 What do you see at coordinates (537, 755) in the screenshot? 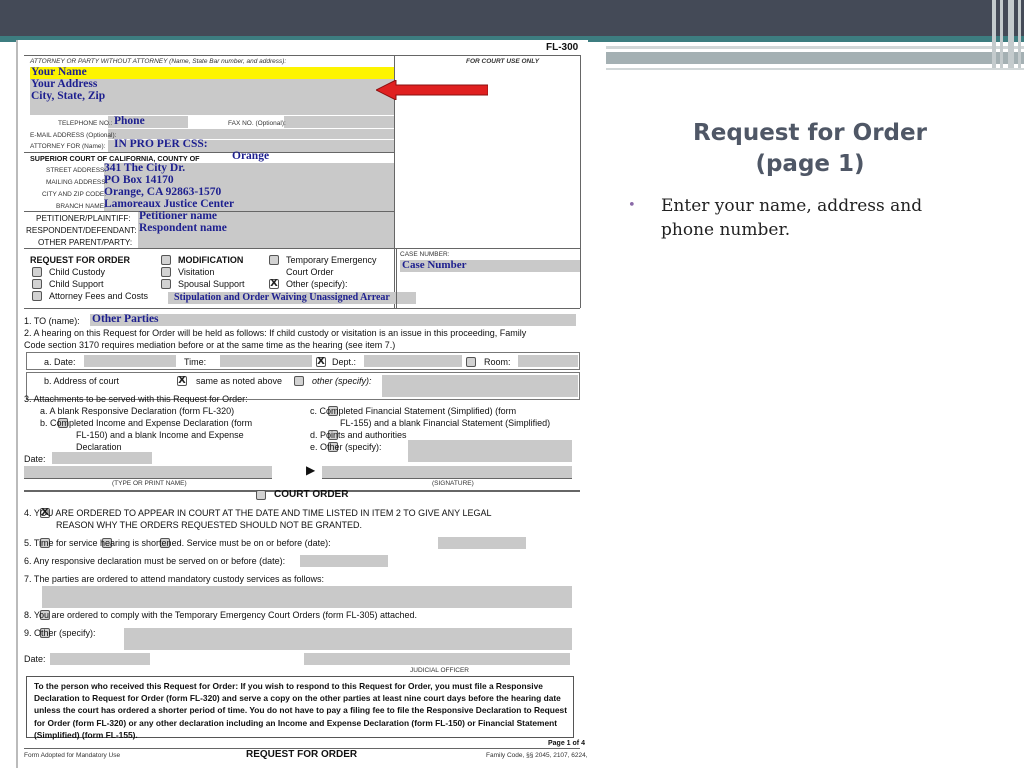
I see `code-ref: Family Code, §§ 2045, 2107, 6224,` at bounding box center [537, 755].